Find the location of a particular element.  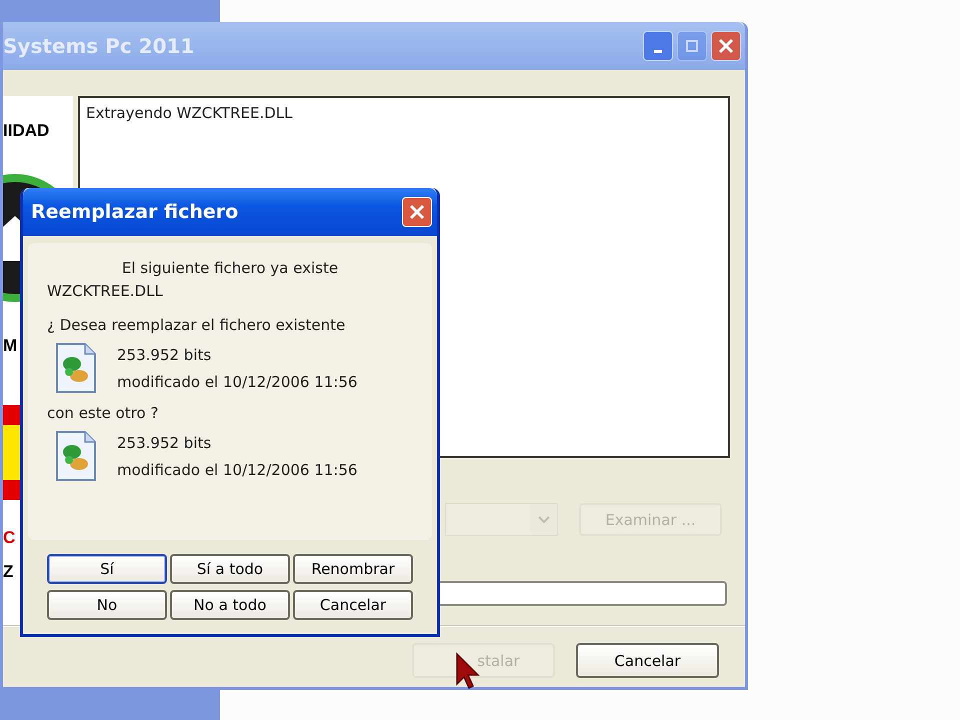

message-text: El siguiente fichero ya existe is located at coordinates (230, 268).